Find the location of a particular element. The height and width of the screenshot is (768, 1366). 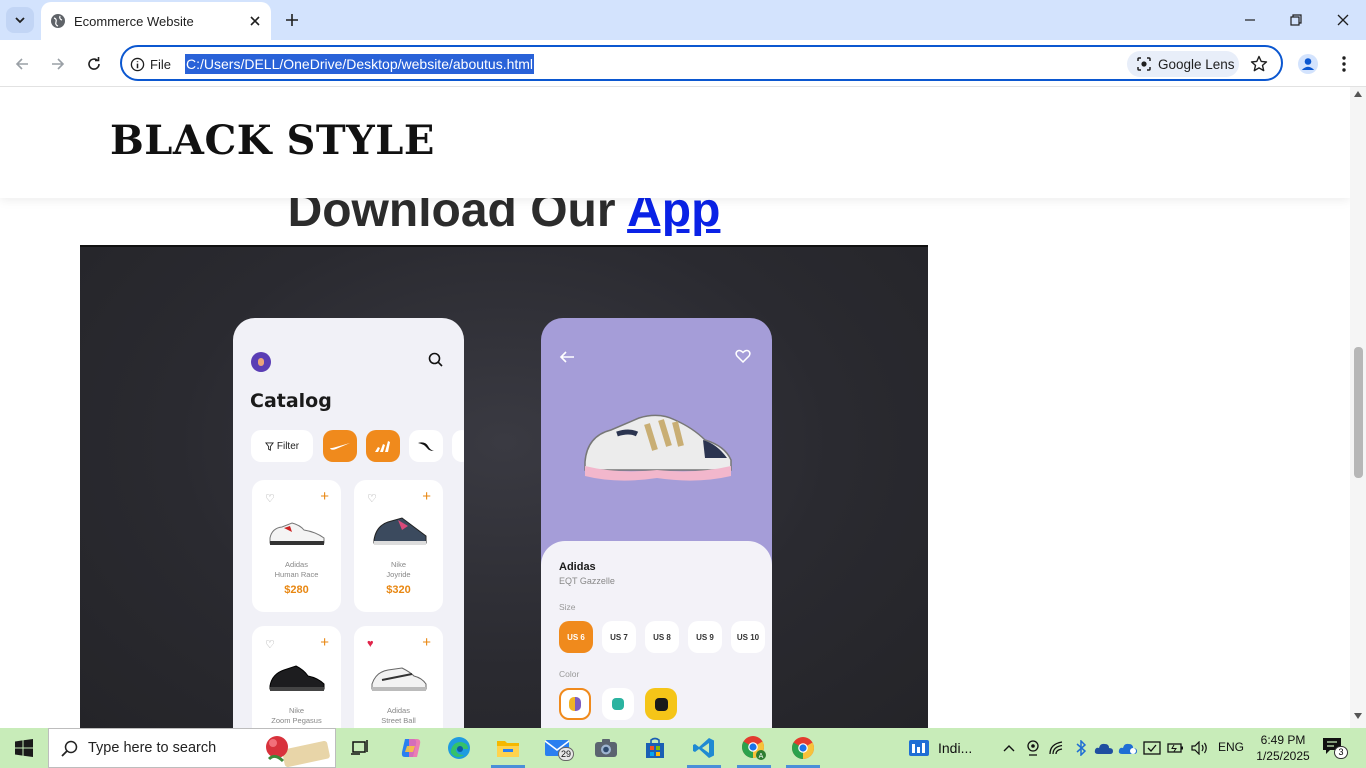

lens-icon is located at coordinates (1144, 64).